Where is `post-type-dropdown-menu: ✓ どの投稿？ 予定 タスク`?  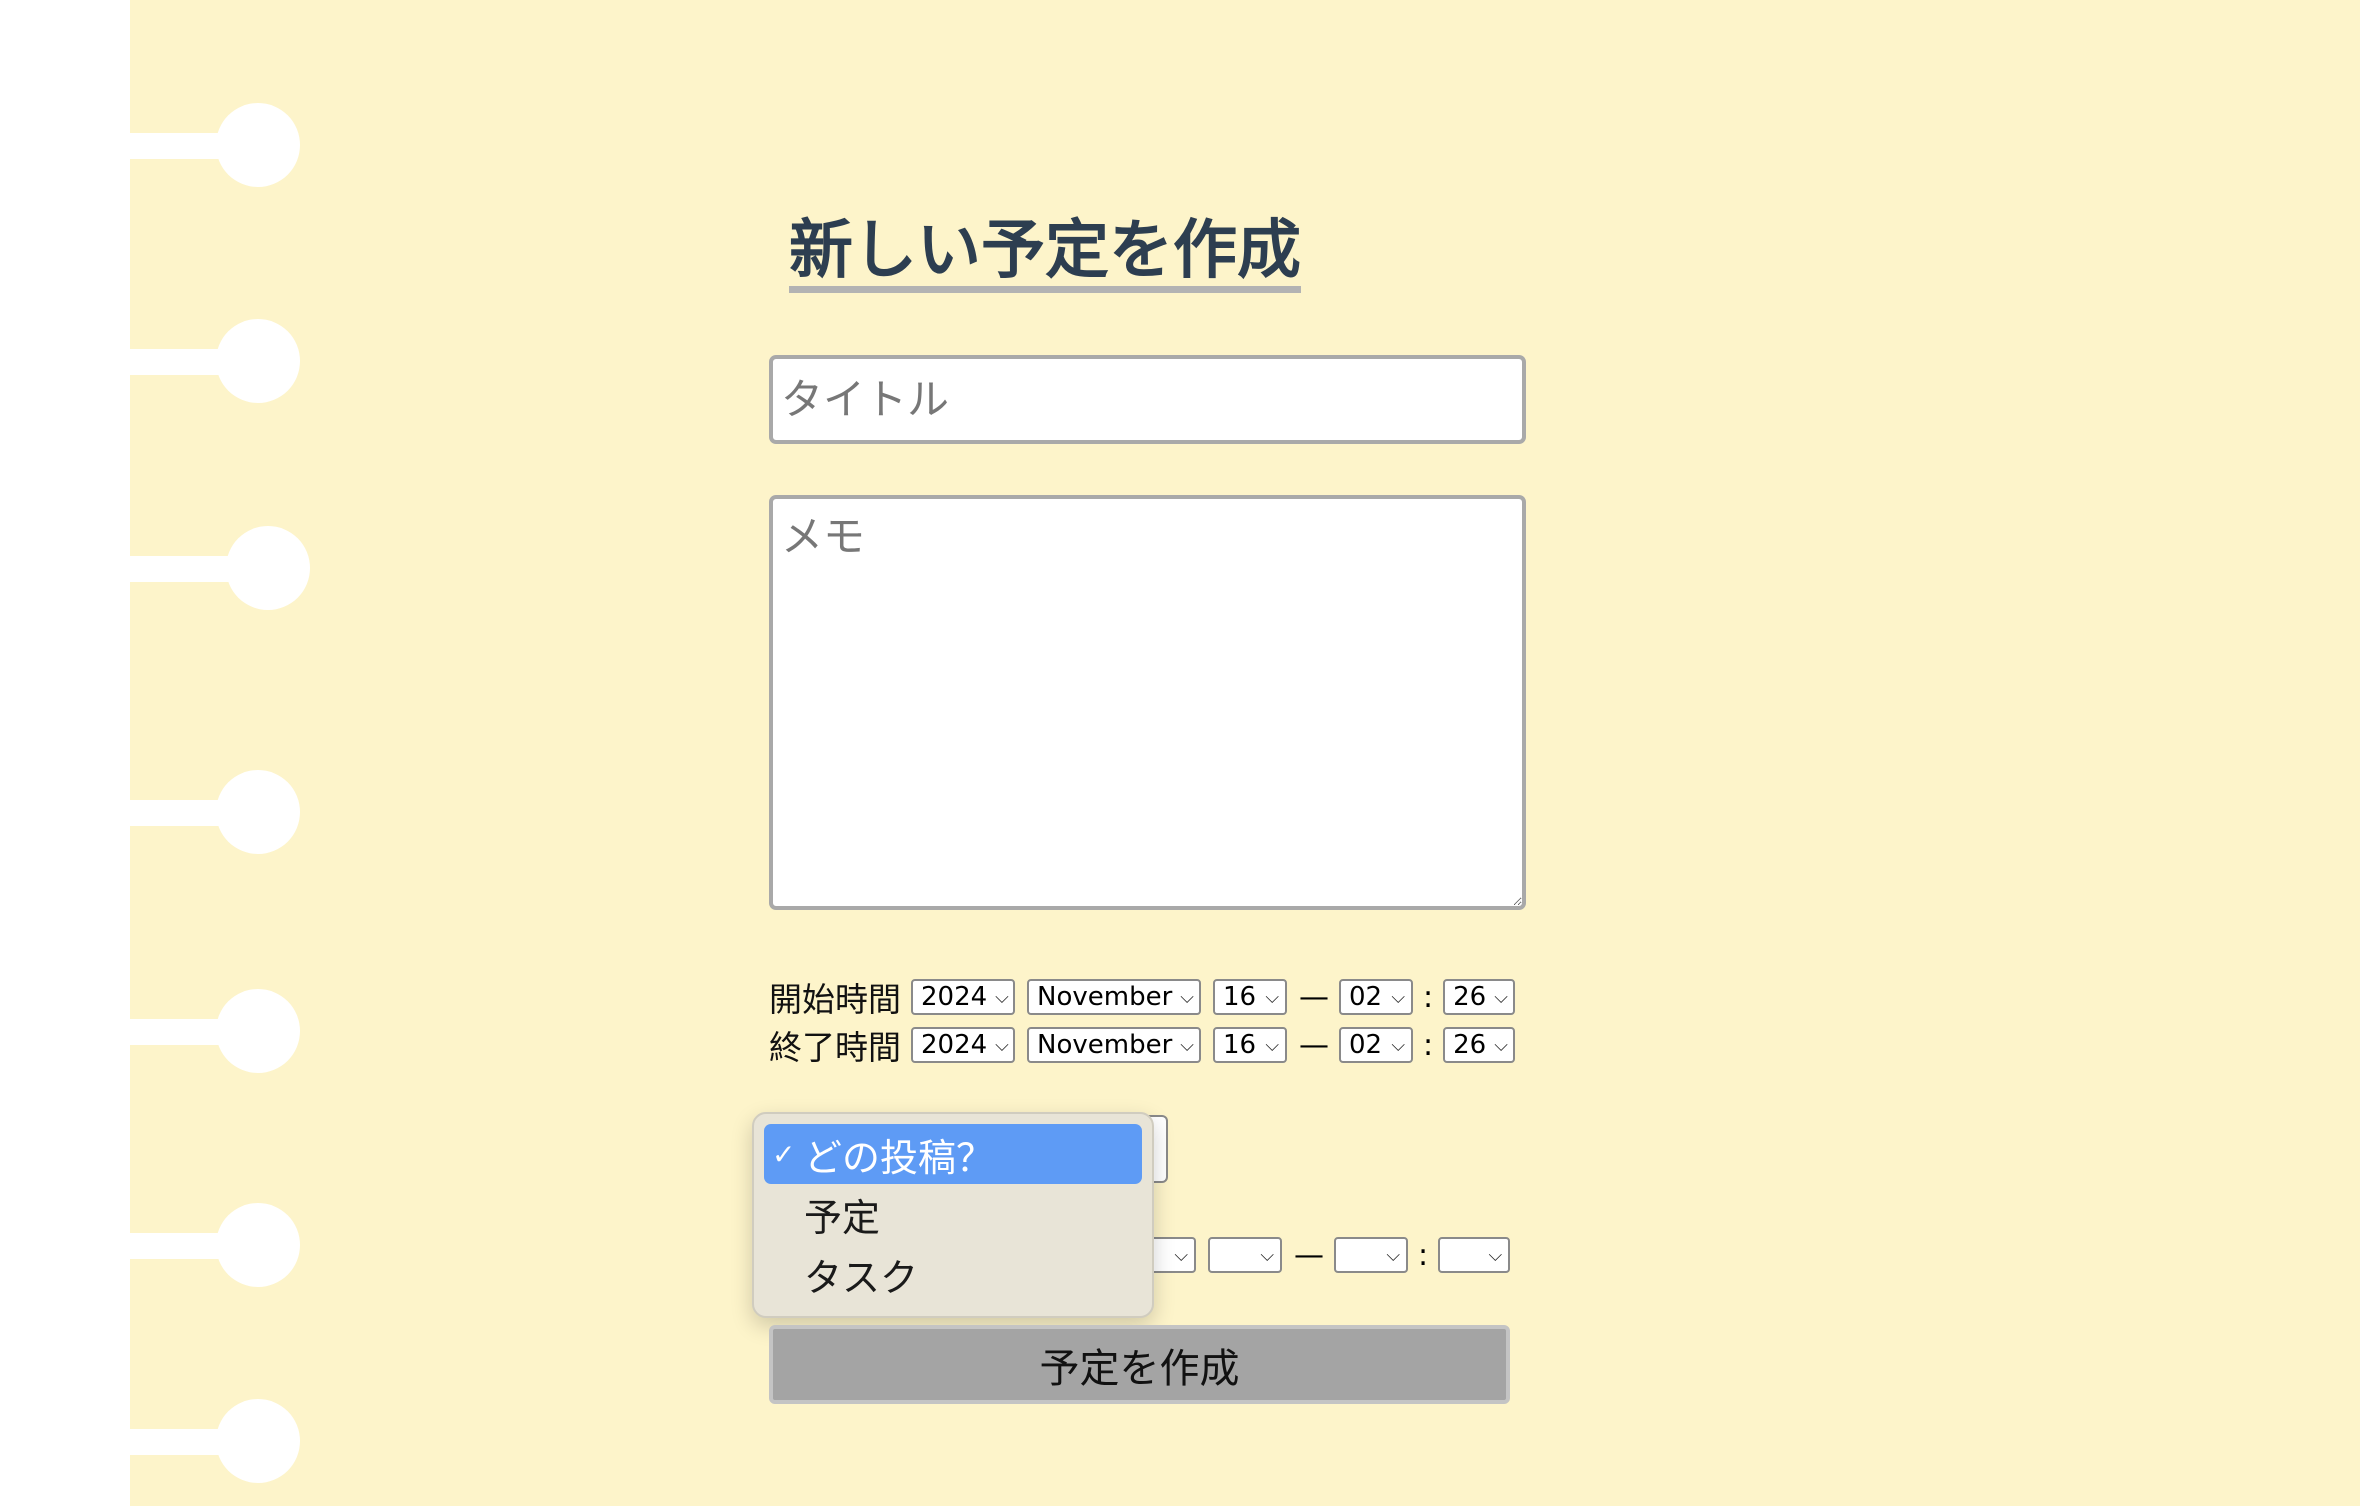
post-type-dropdown-menu: ✓ どの投稿？ 予定 タスク is located at coordinates (953, 1215).